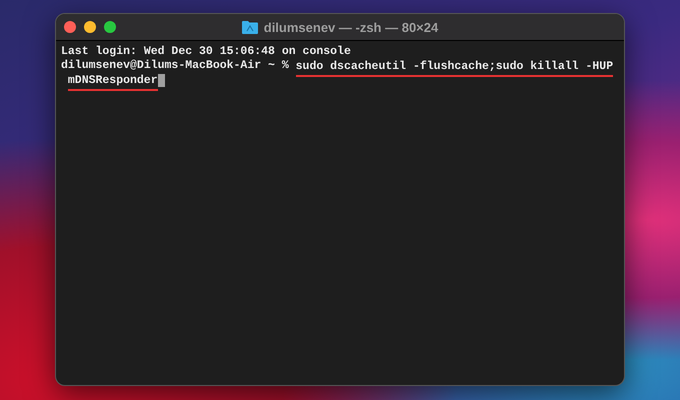  What do you see at coordinates (206, 52) in the screenshot?
I see `terminal-text: Last login: Wed Dec 30 15:06:48 on console` at bounding box center [206, 52].